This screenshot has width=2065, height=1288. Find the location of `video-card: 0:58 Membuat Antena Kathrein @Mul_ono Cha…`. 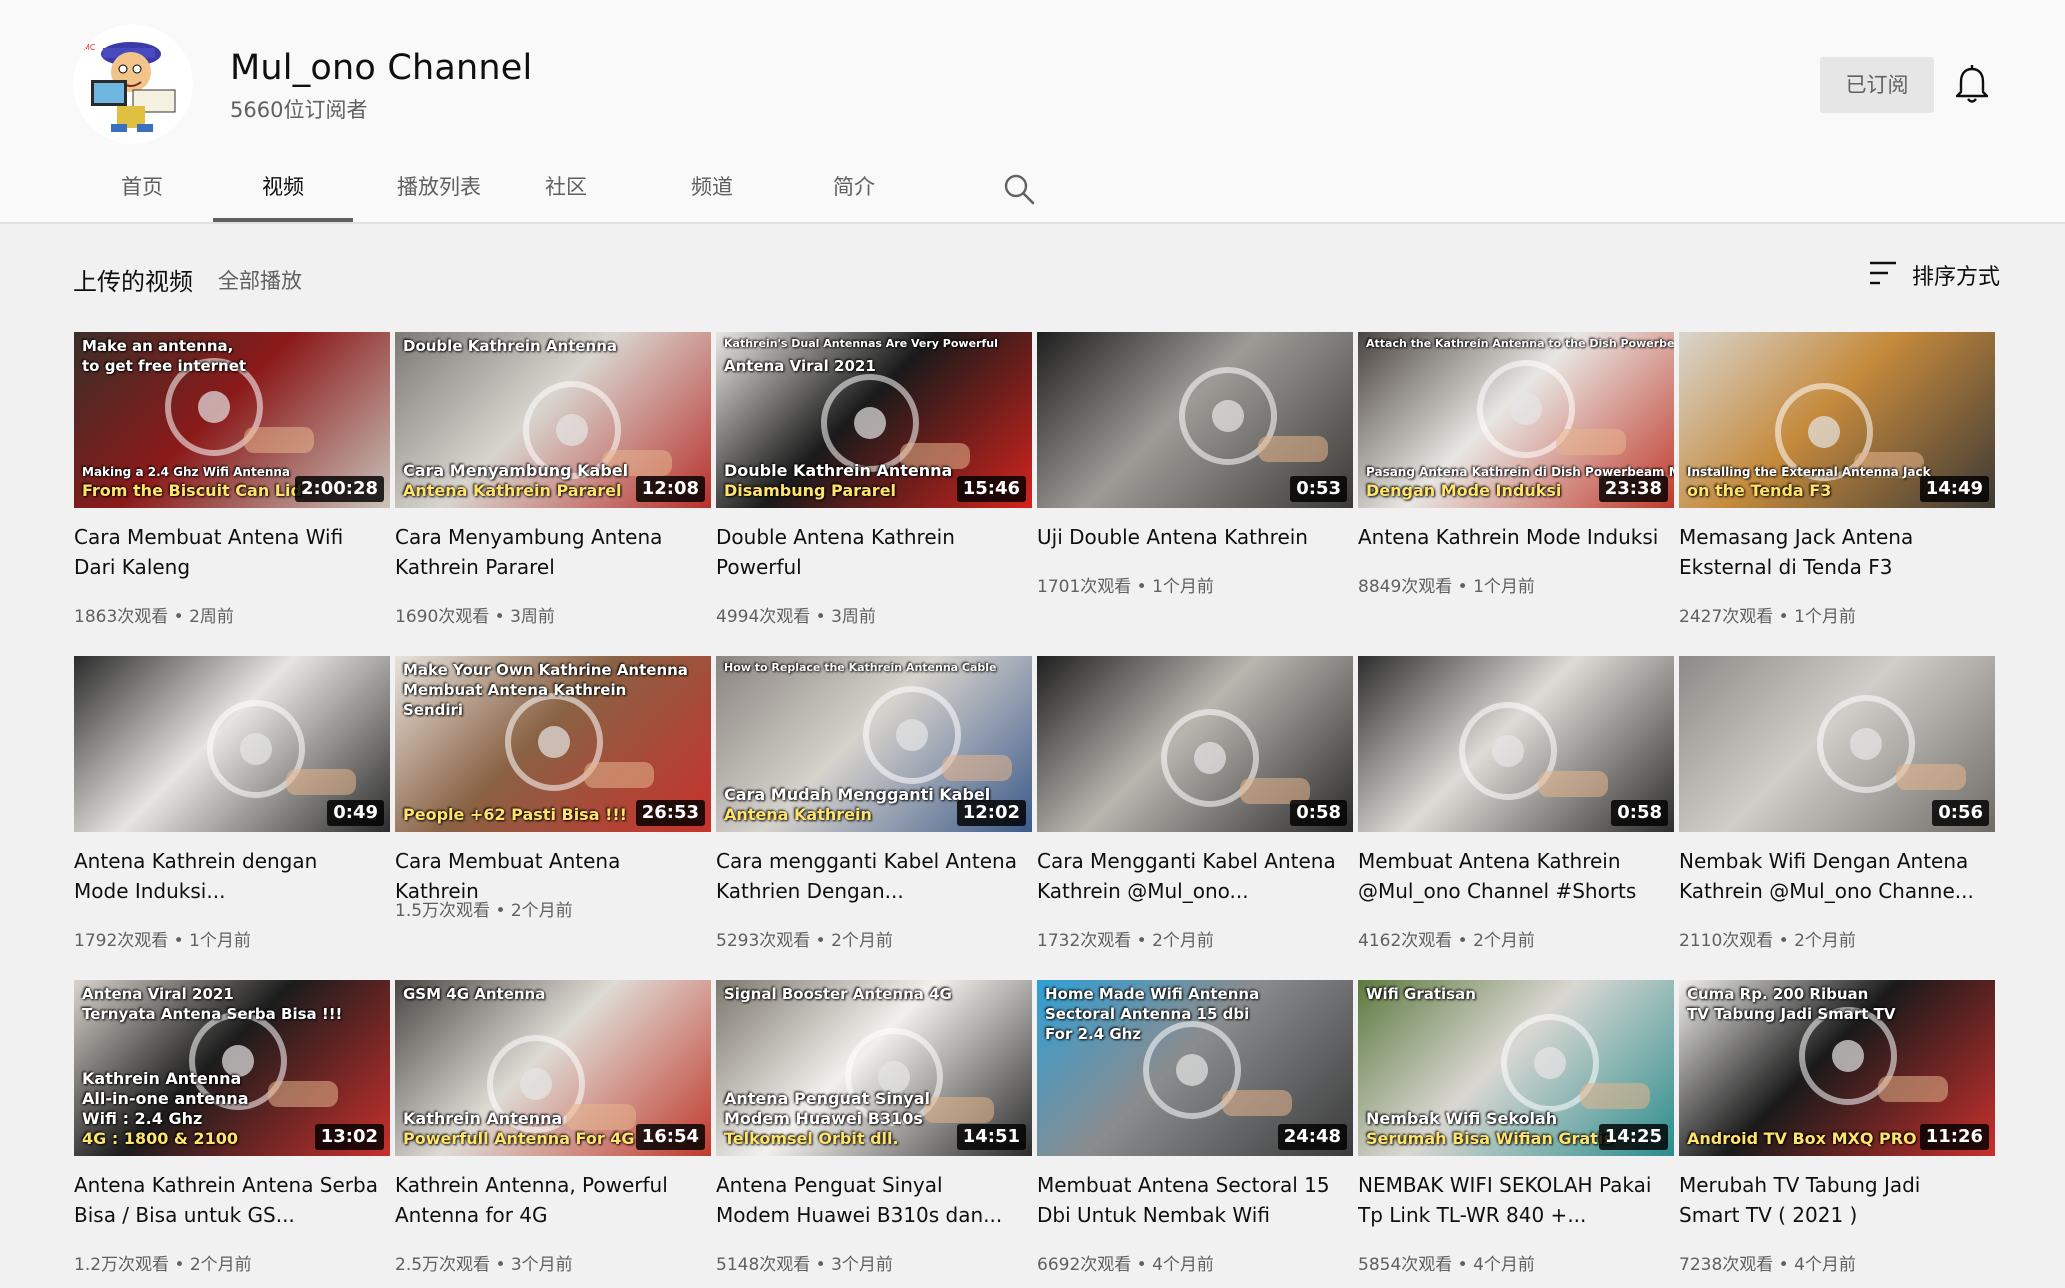

video-card: 0:58 Membuat Antena Kathrein @Mul_ono Cha… is located at coordinates (1516, 806).